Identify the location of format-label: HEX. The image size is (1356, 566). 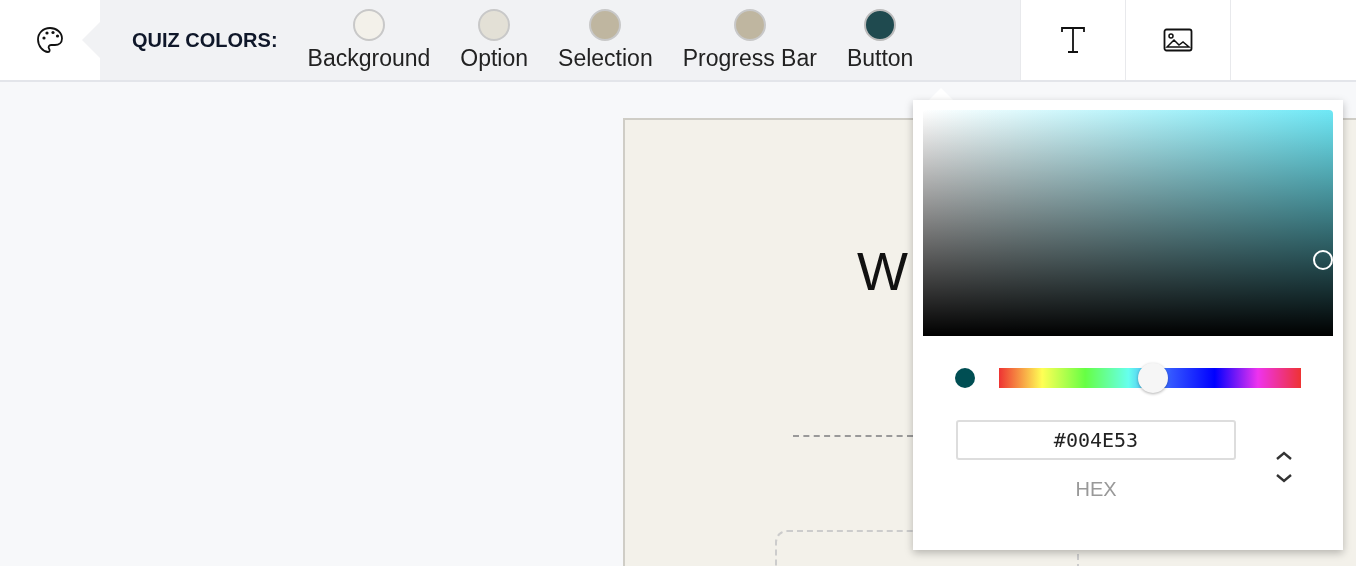
(1096, 489).